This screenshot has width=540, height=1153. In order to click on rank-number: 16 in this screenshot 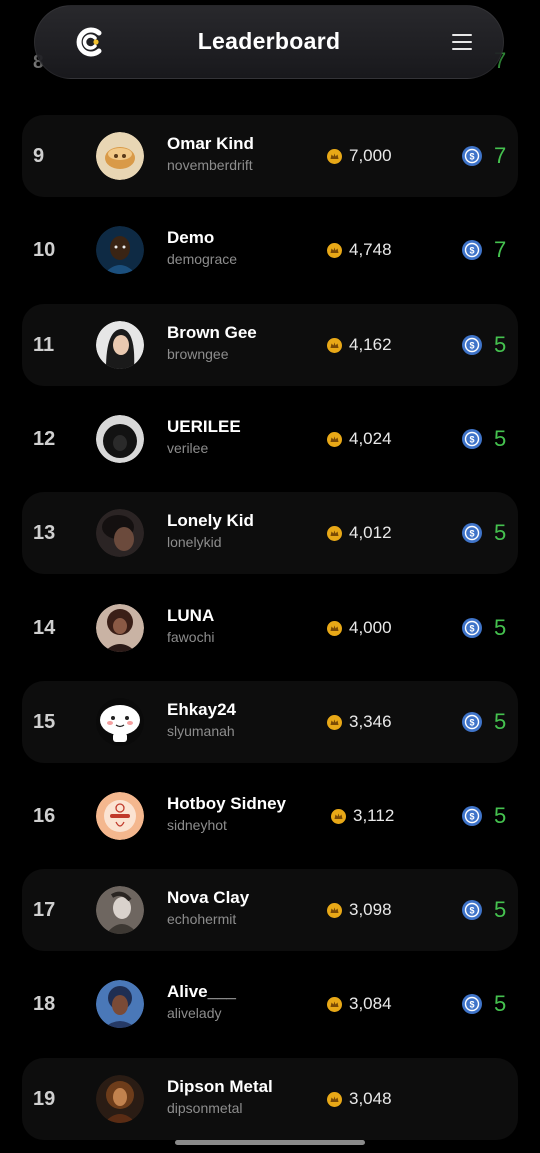, I will do `click(44, 815)`.